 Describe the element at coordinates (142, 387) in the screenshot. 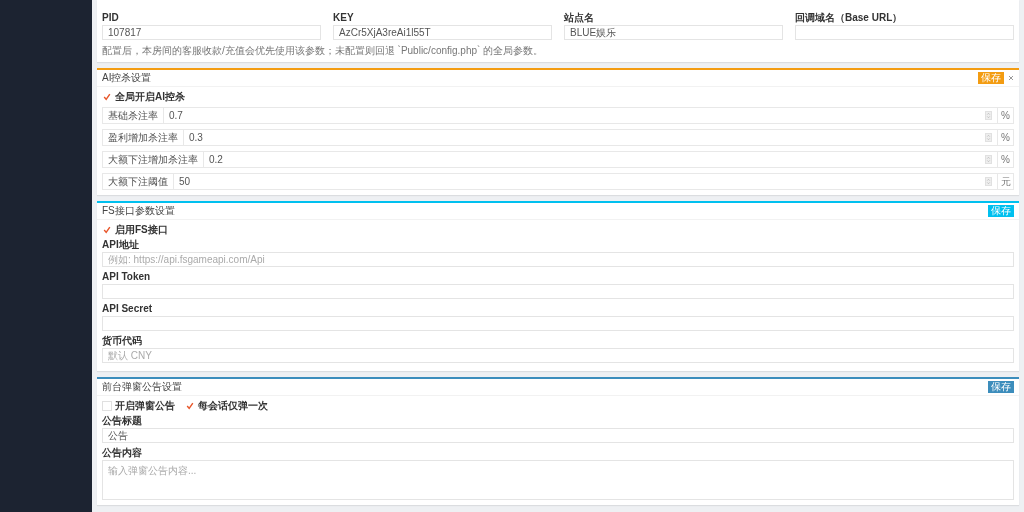

I see `panel-title: 前台弹窗公告设置` at that location.